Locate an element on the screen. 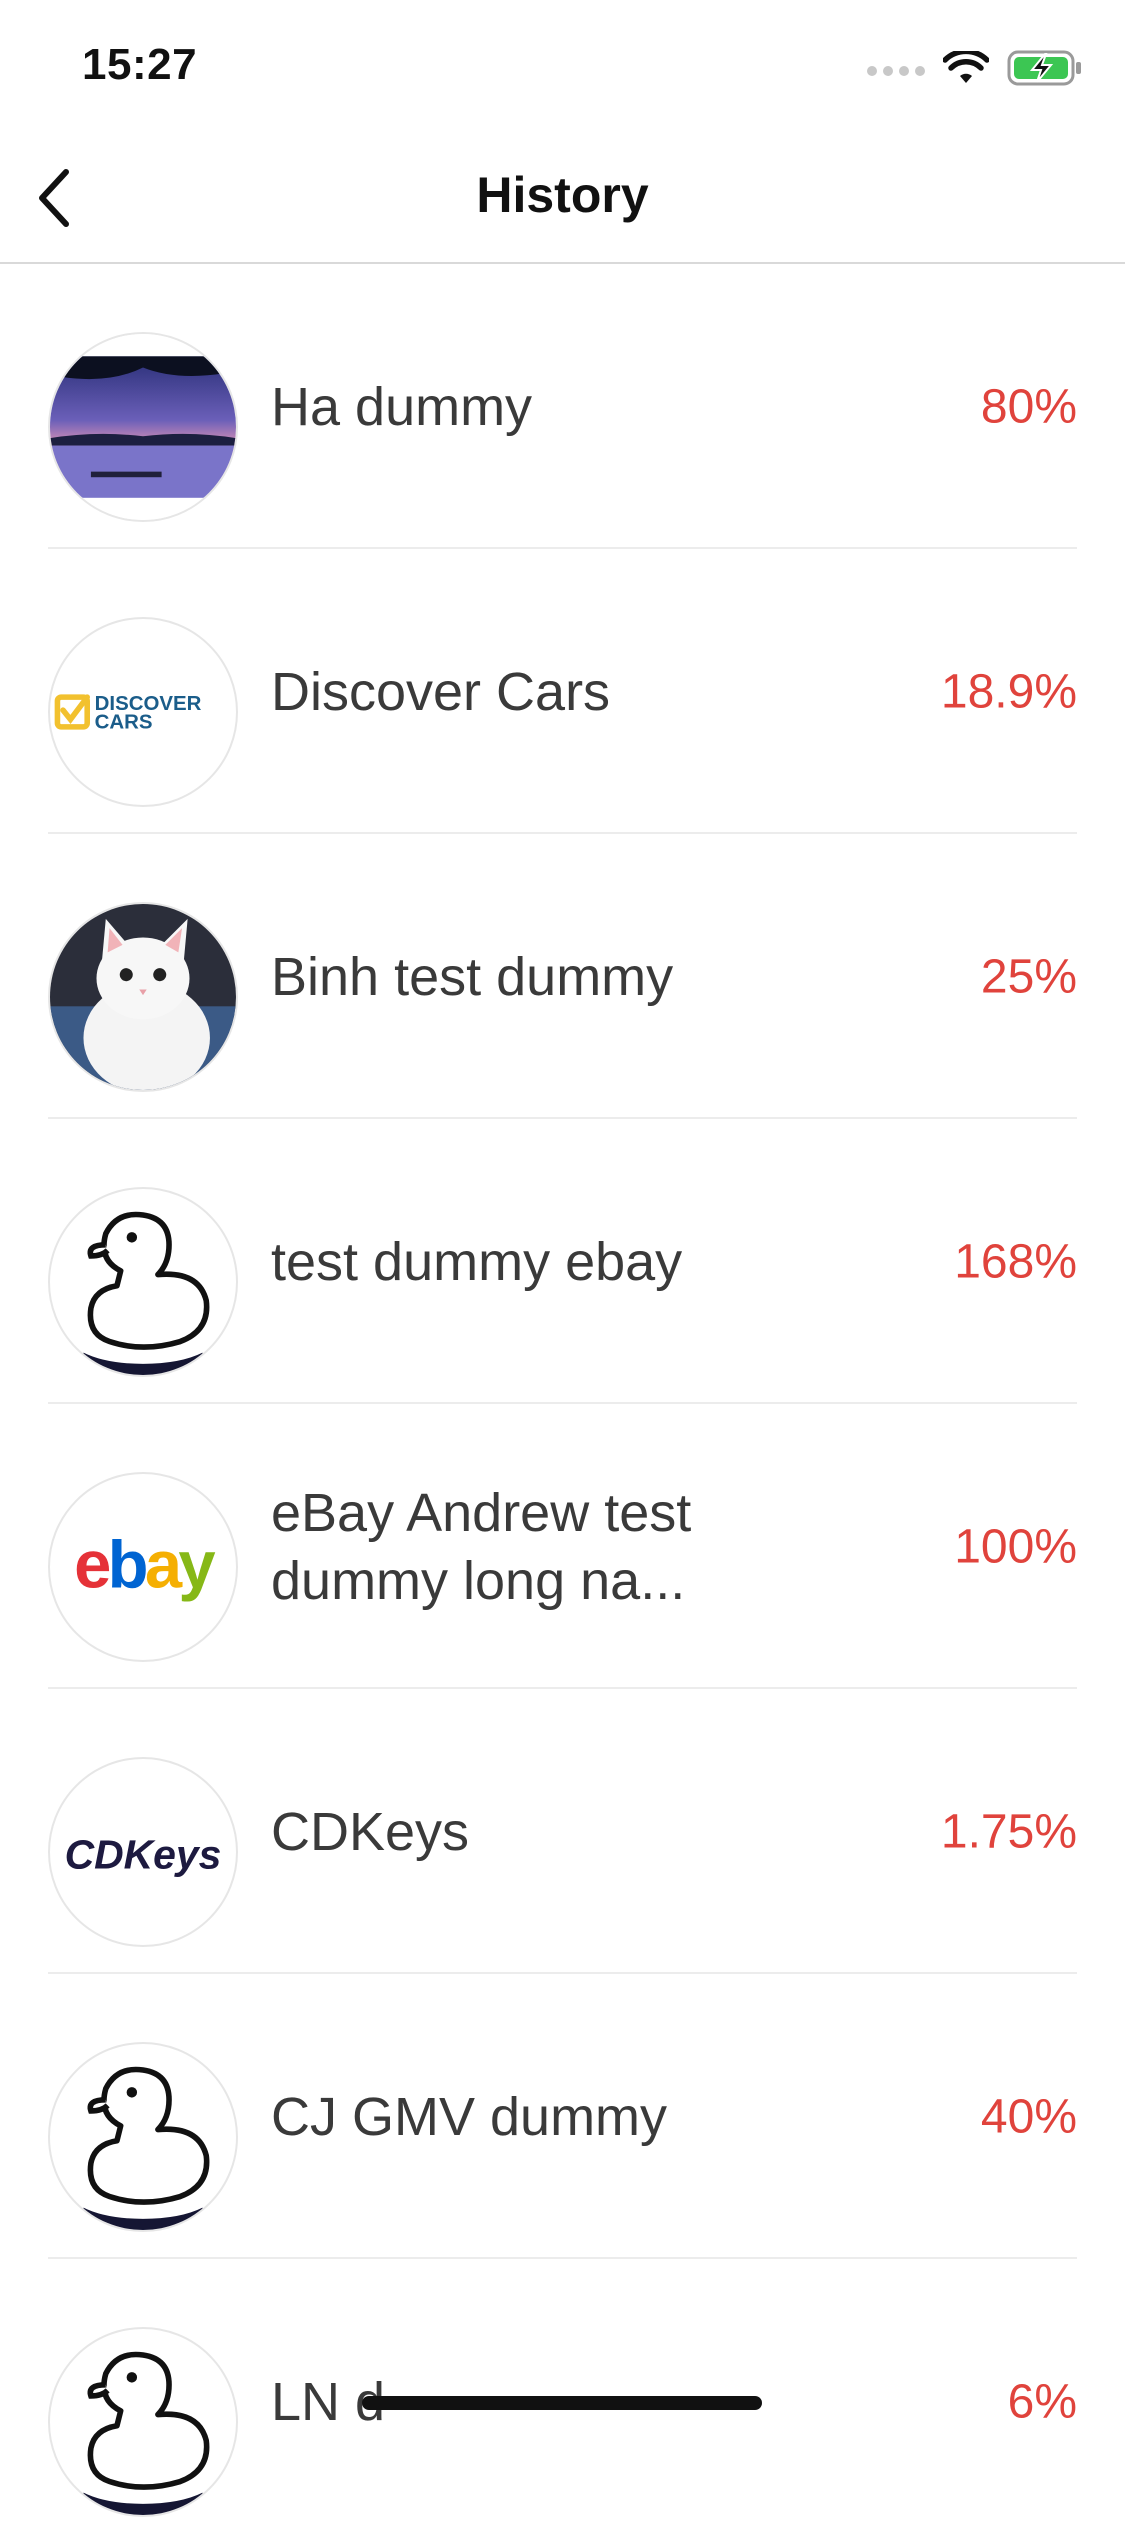  discover-cars-logo: DISCOVER CARS is located at coordinates (143, 712).